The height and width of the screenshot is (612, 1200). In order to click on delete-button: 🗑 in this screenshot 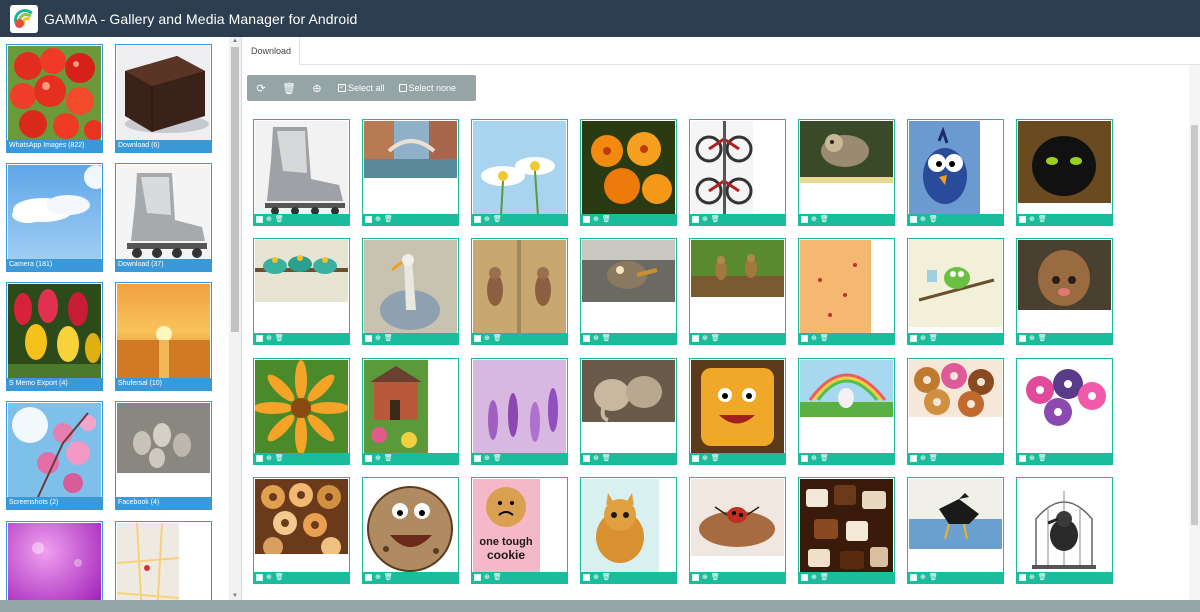, I will do `click(289, 88)`.